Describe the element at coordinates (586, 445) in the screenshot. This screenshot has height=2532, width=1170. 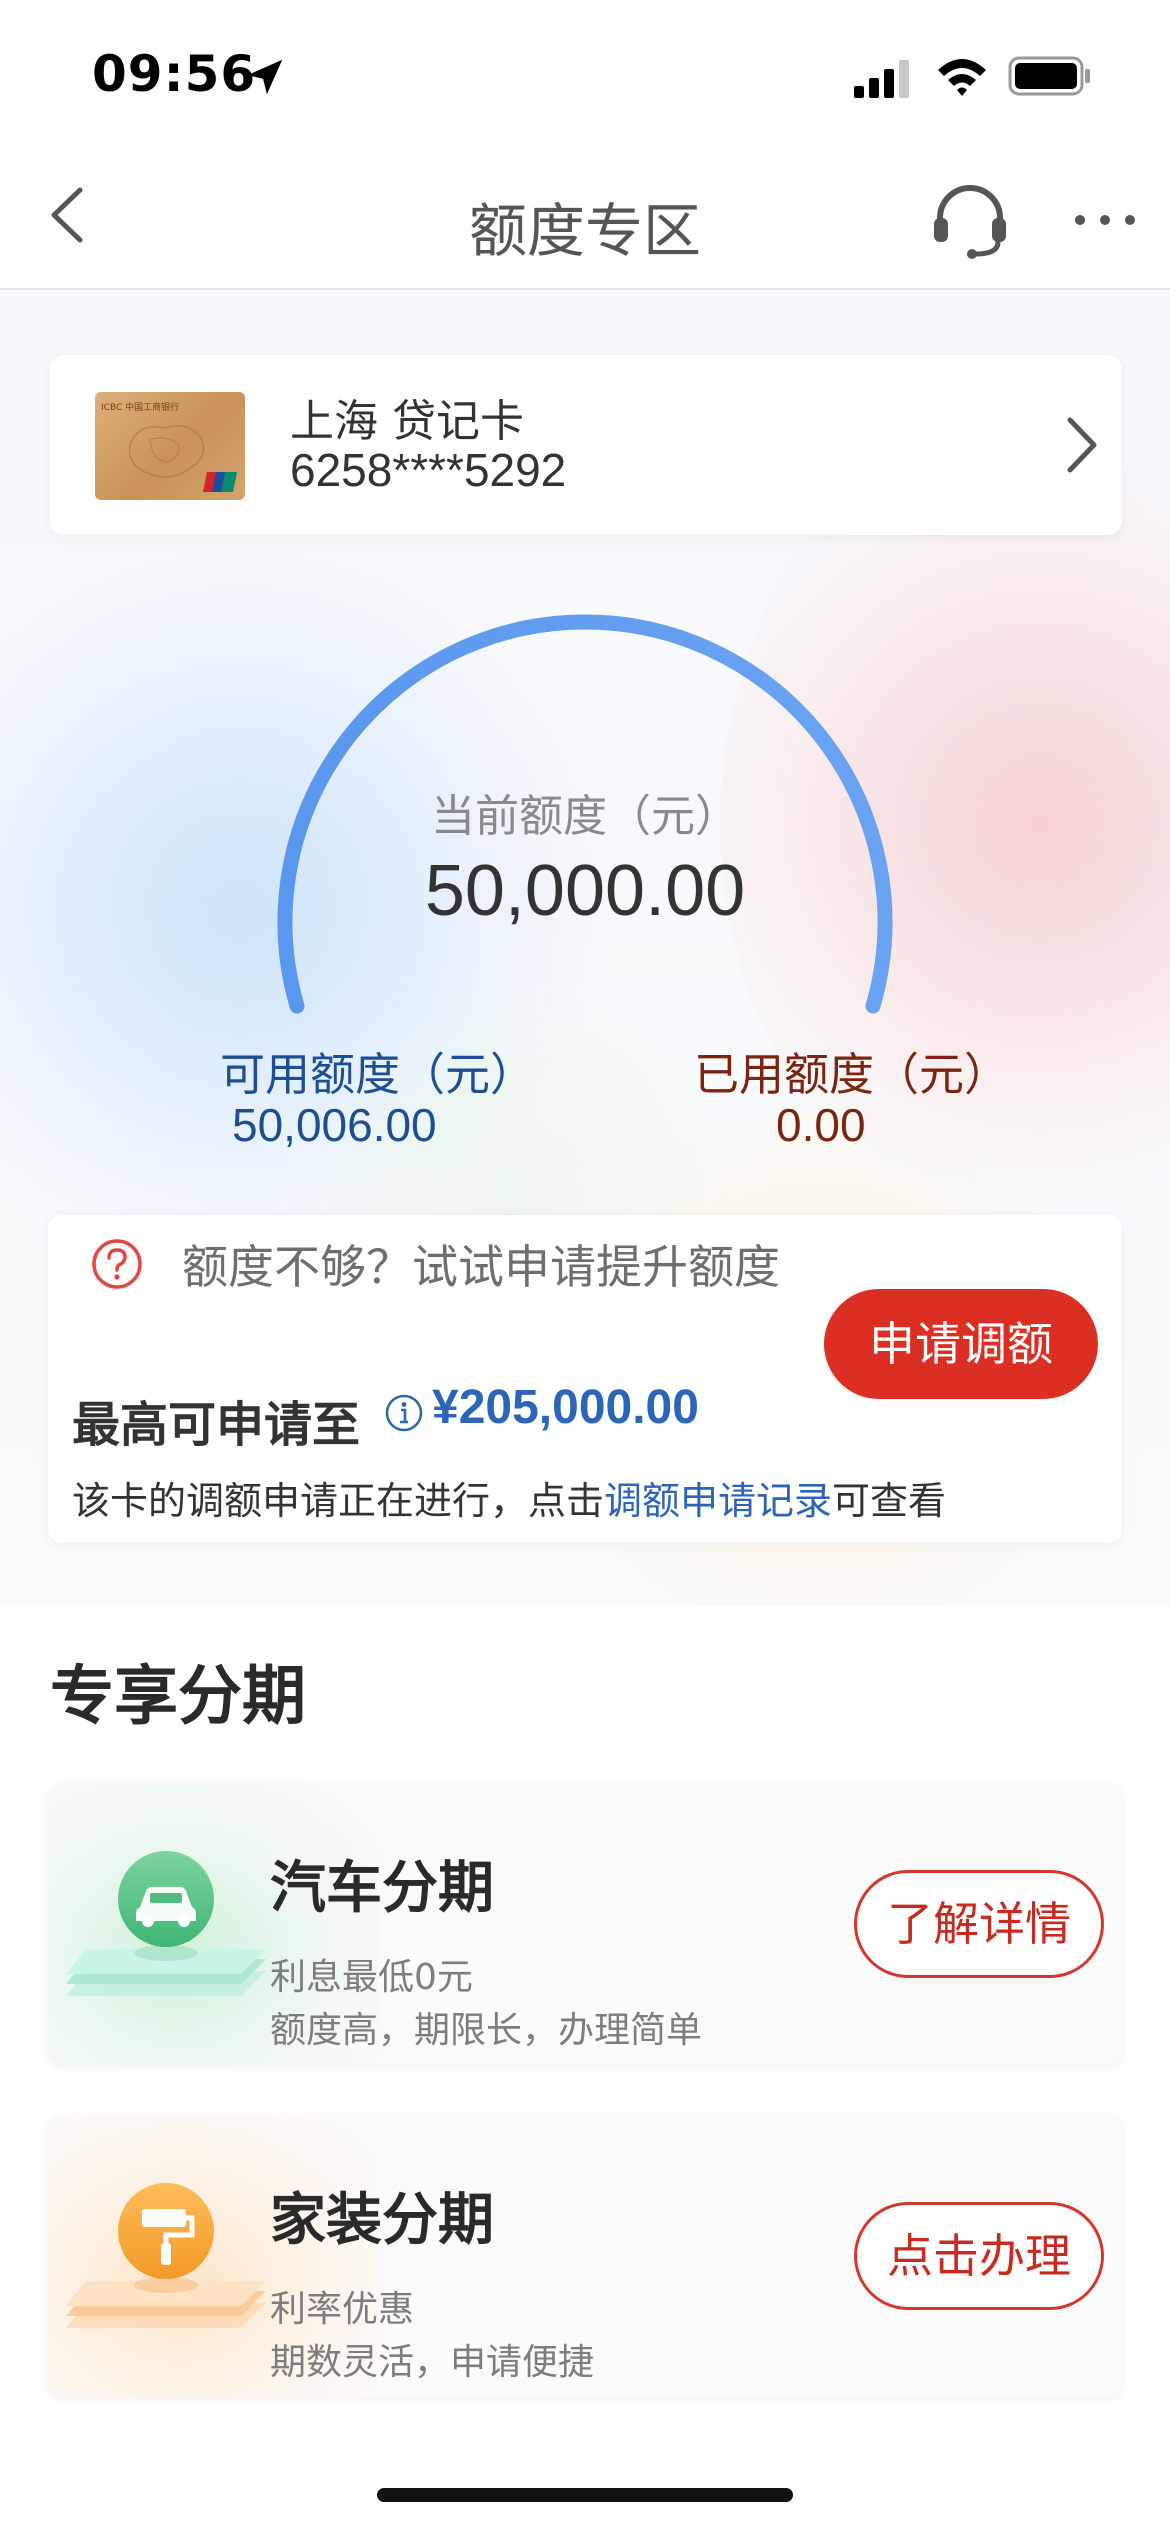
I see `card-selector: ICBC 中国工商银行 上海 贷记卡 6258****5292` at that location.